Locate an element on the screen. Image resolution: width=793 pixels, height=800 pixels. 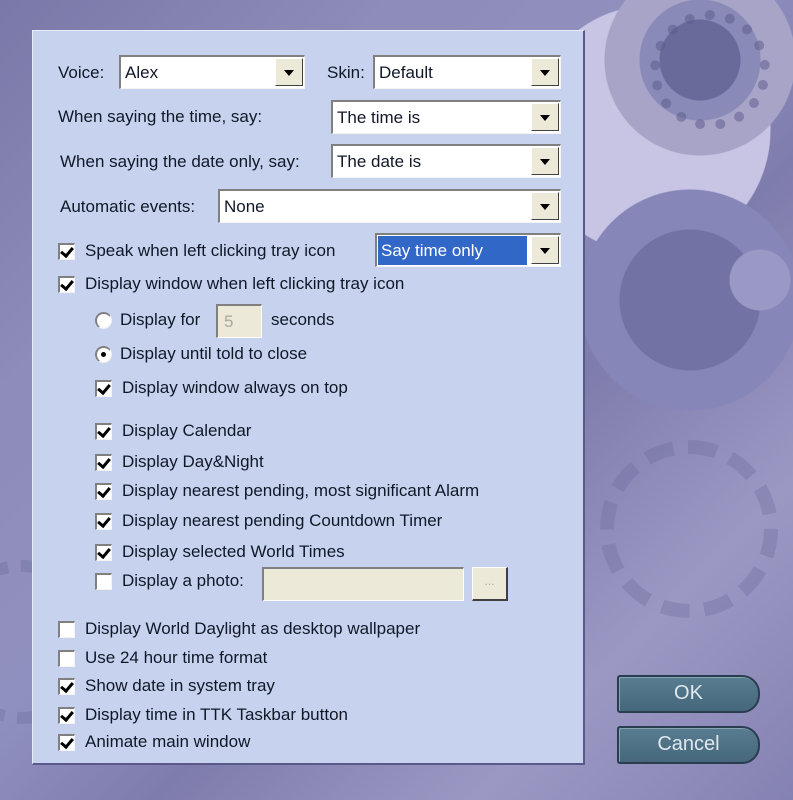
show-date-tray-checkbox is located at coordinates (66, 686).